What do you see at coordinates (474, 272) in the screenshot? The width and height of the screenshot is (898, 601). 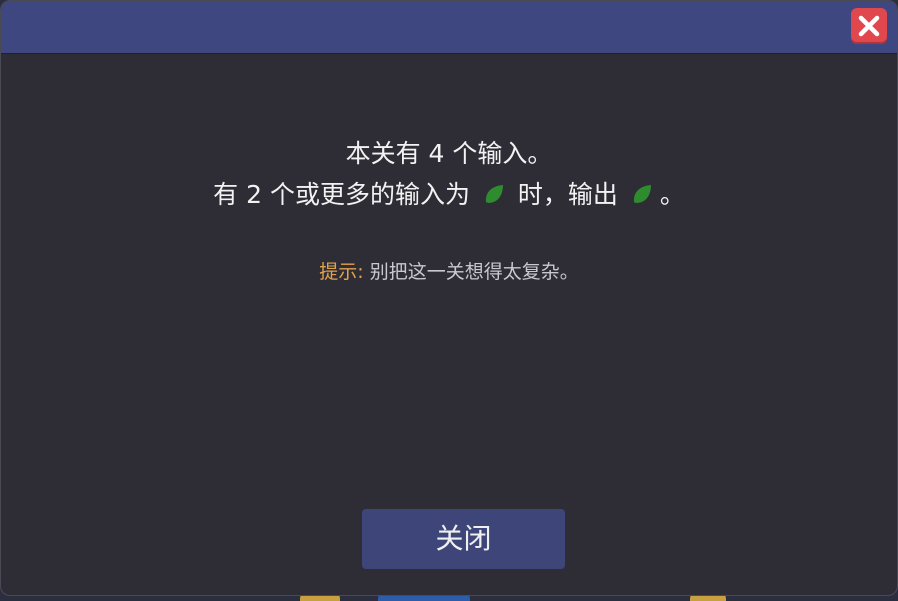 I see `hint-body: 别把这一关想得太复杂。` at bounding box center [474, 272].